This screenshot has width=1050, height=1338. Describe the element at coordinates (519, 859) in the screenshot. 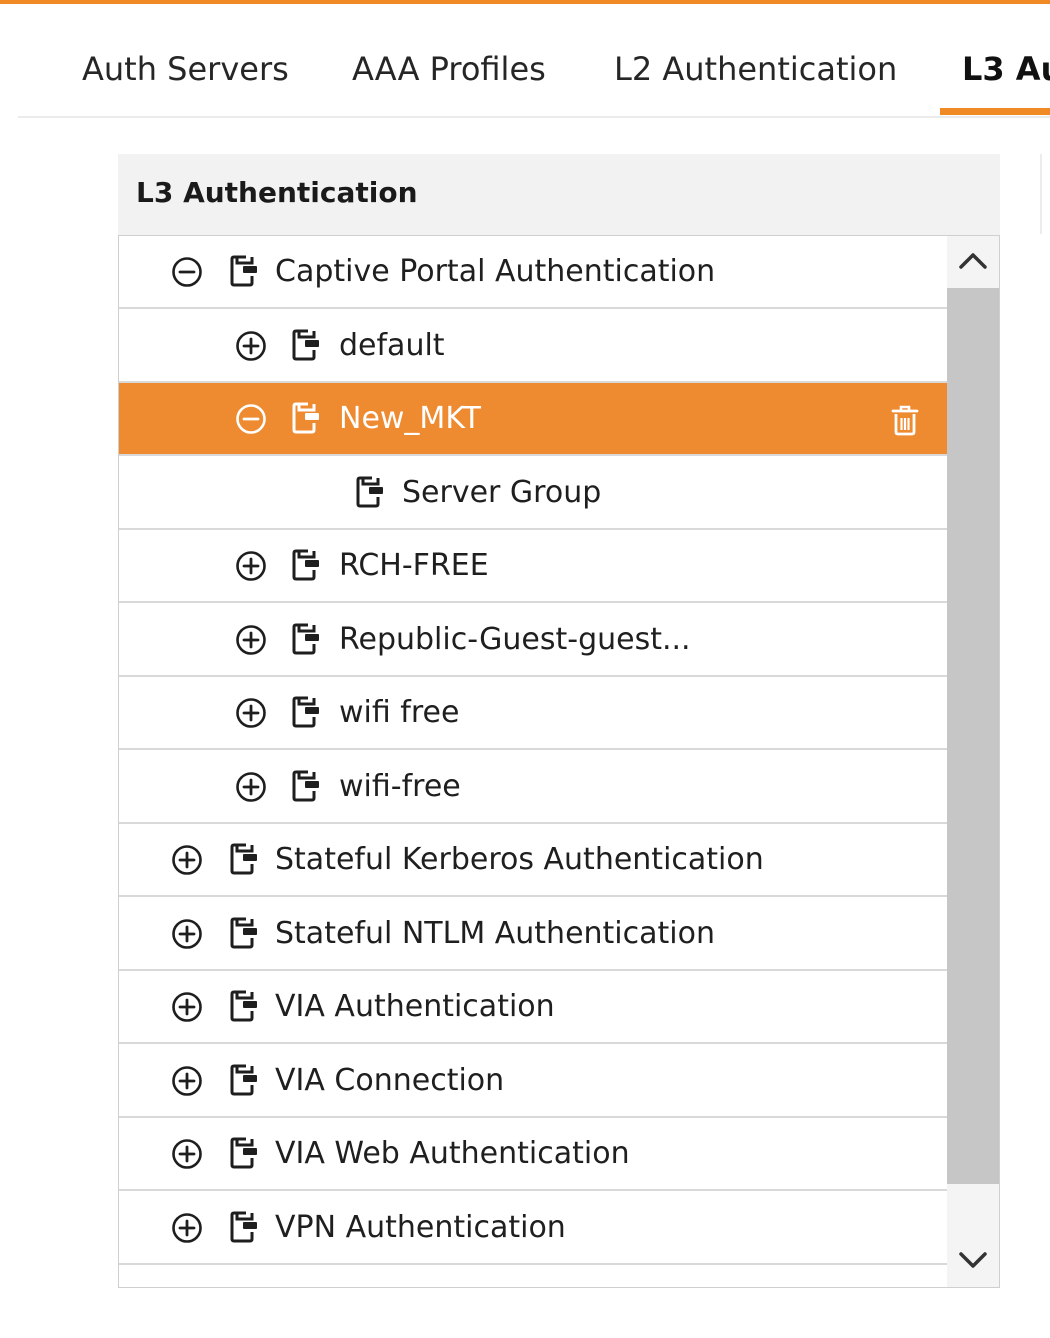

I see `tree-row-label: Stateful Kerberos Authentication` at that location.